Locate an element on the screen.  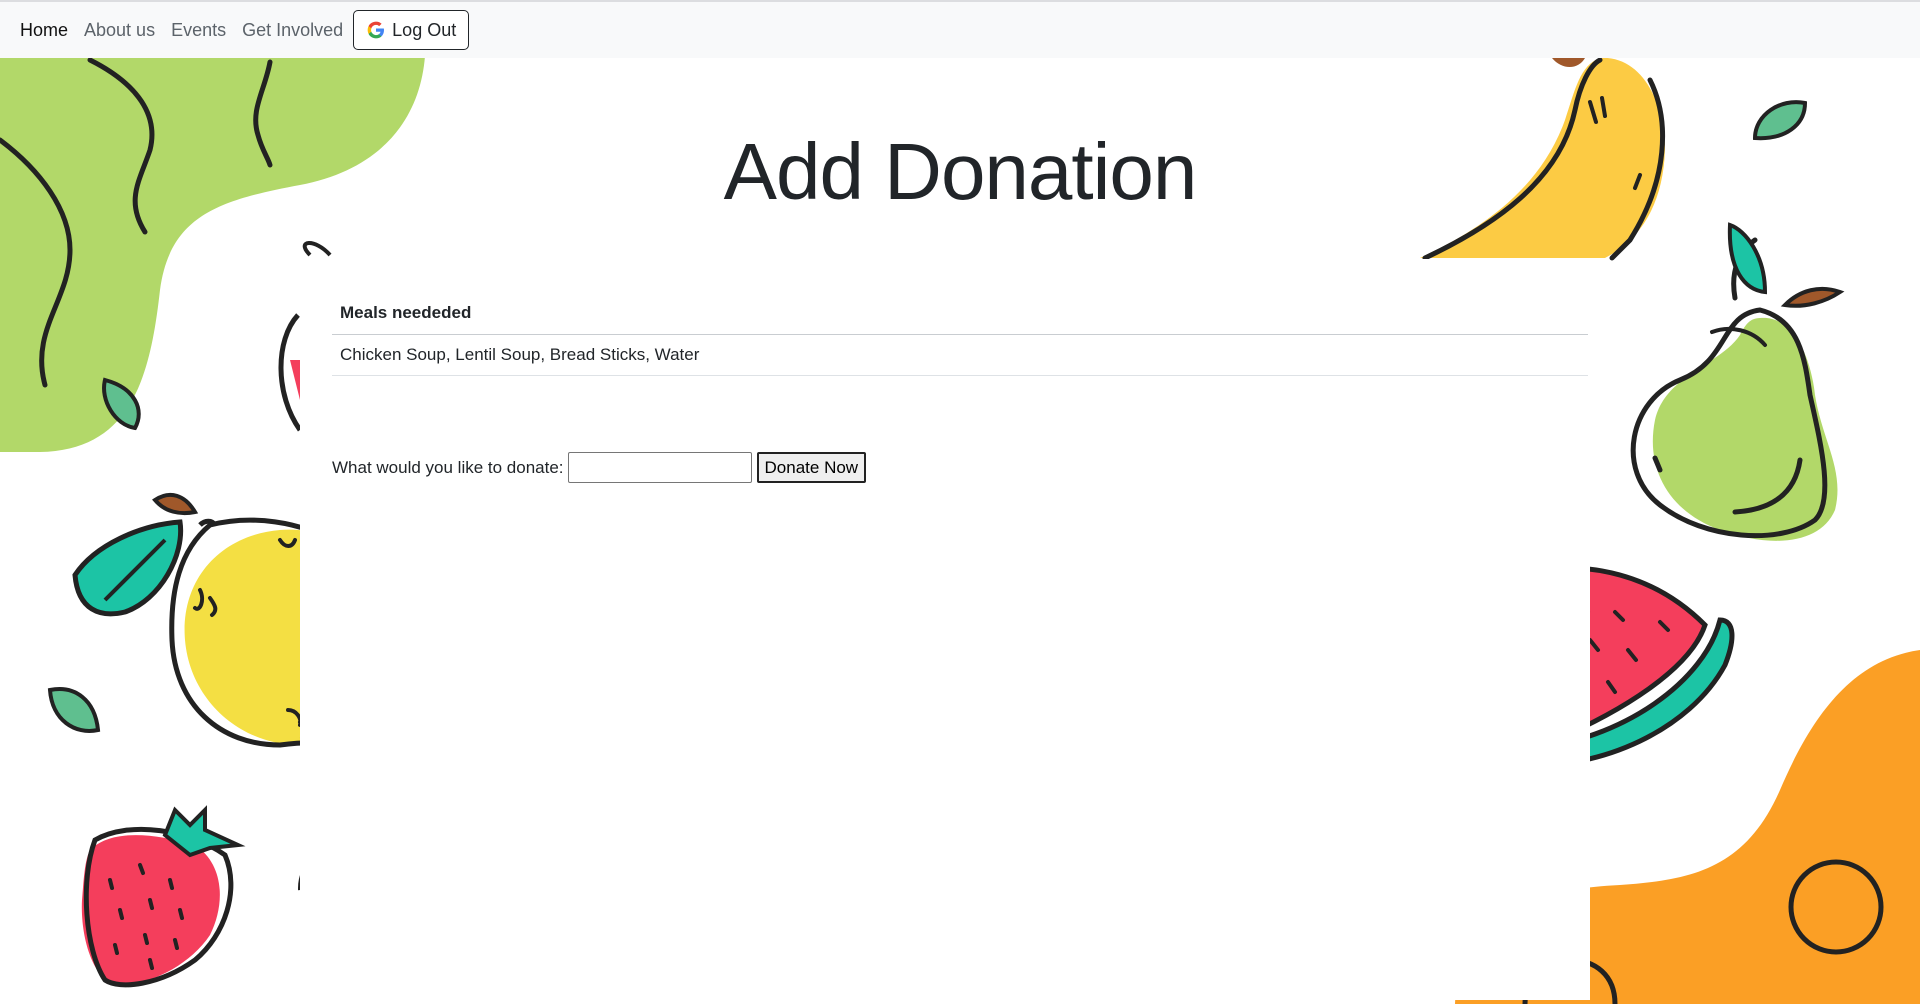
logout-label: Log Out is located at coordinates (424, 29).